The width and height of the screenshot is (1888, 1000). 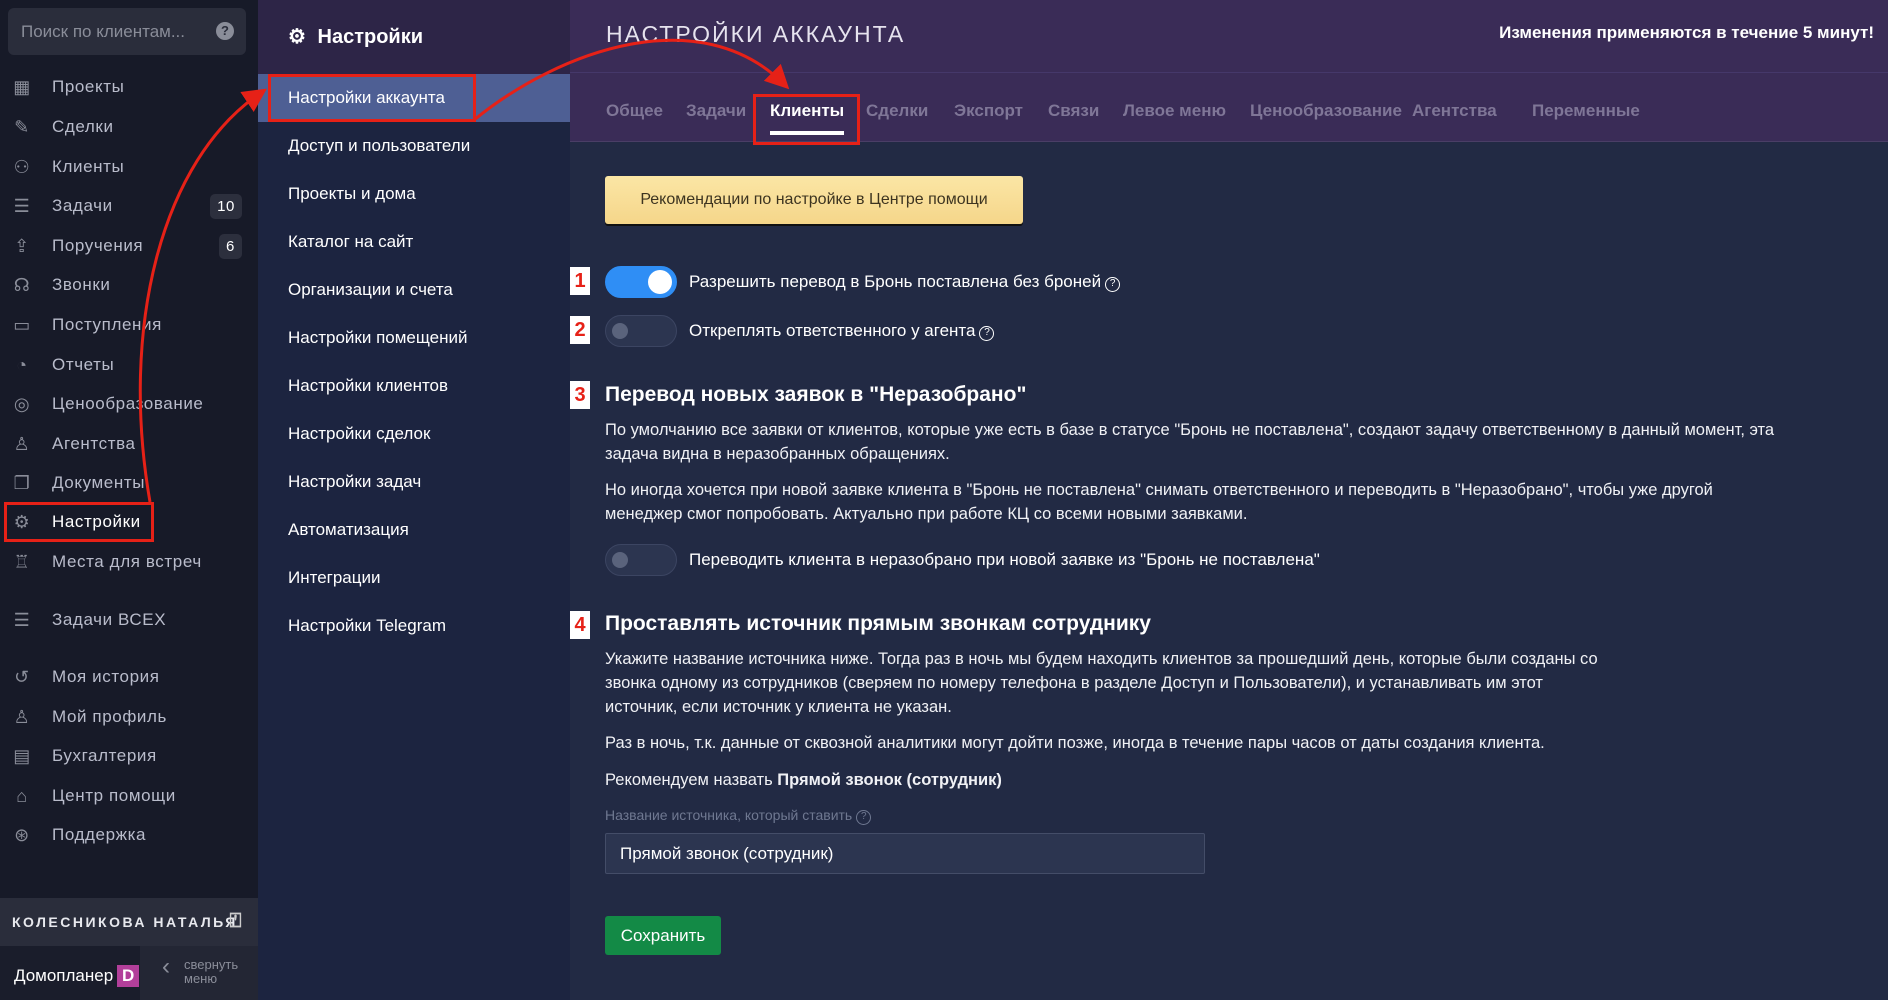 I want to click on nav-item: ☰ Задачи 10, so click(x=129, y=206).